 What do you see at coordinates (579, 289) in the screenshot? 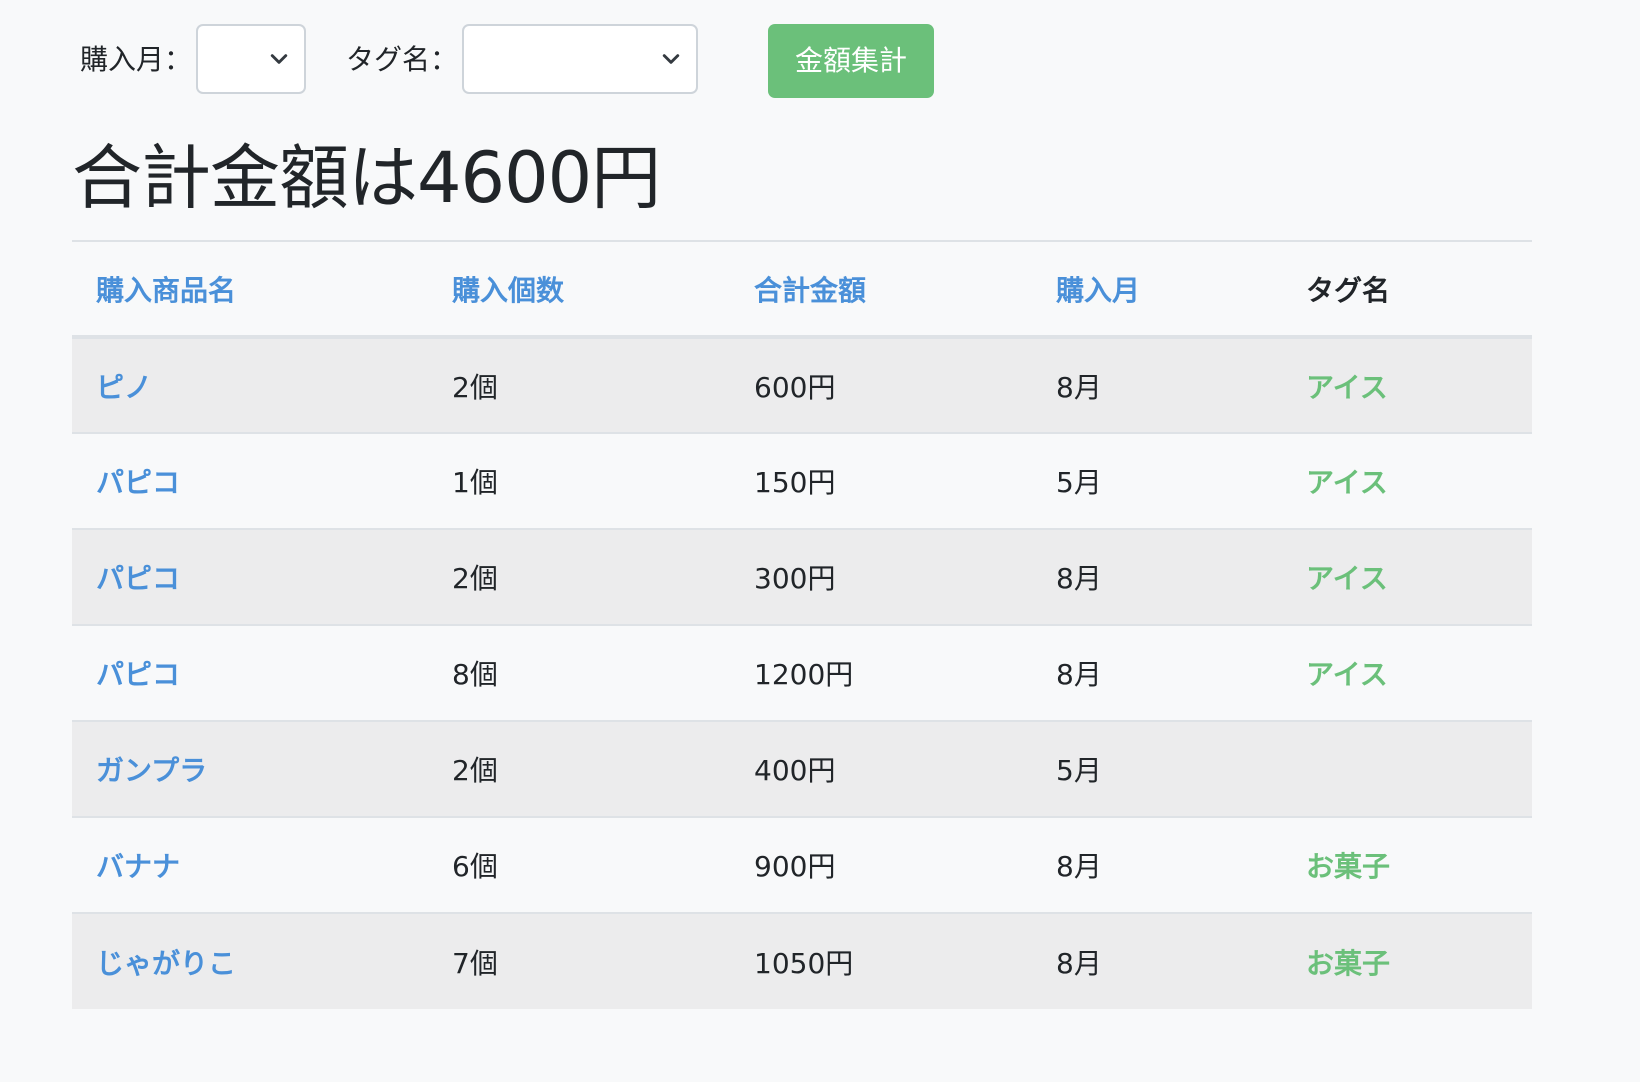
I see `column-header-quantity: 購入個数` at bounding box center [579, 289].